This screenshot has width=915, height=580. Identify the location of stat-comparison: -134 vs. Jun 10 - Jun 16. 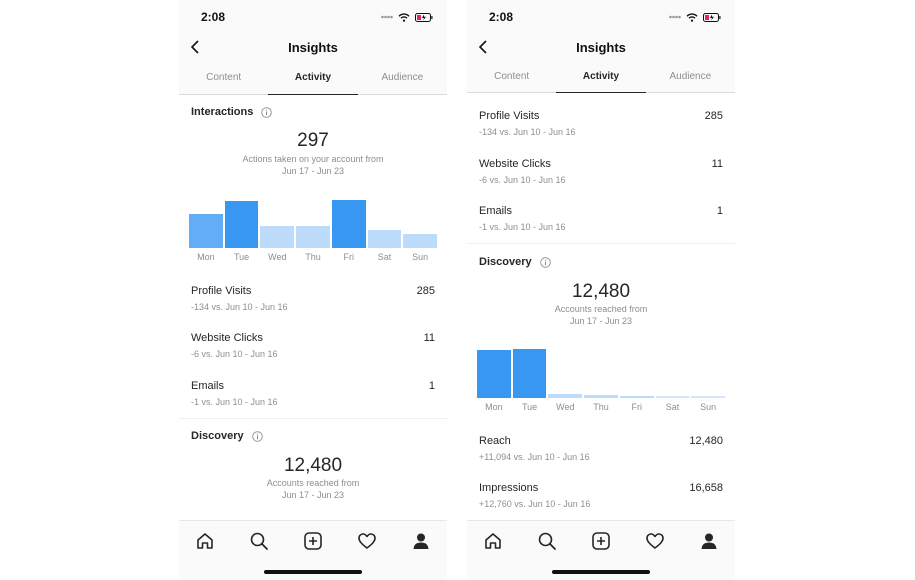
(527, 132).